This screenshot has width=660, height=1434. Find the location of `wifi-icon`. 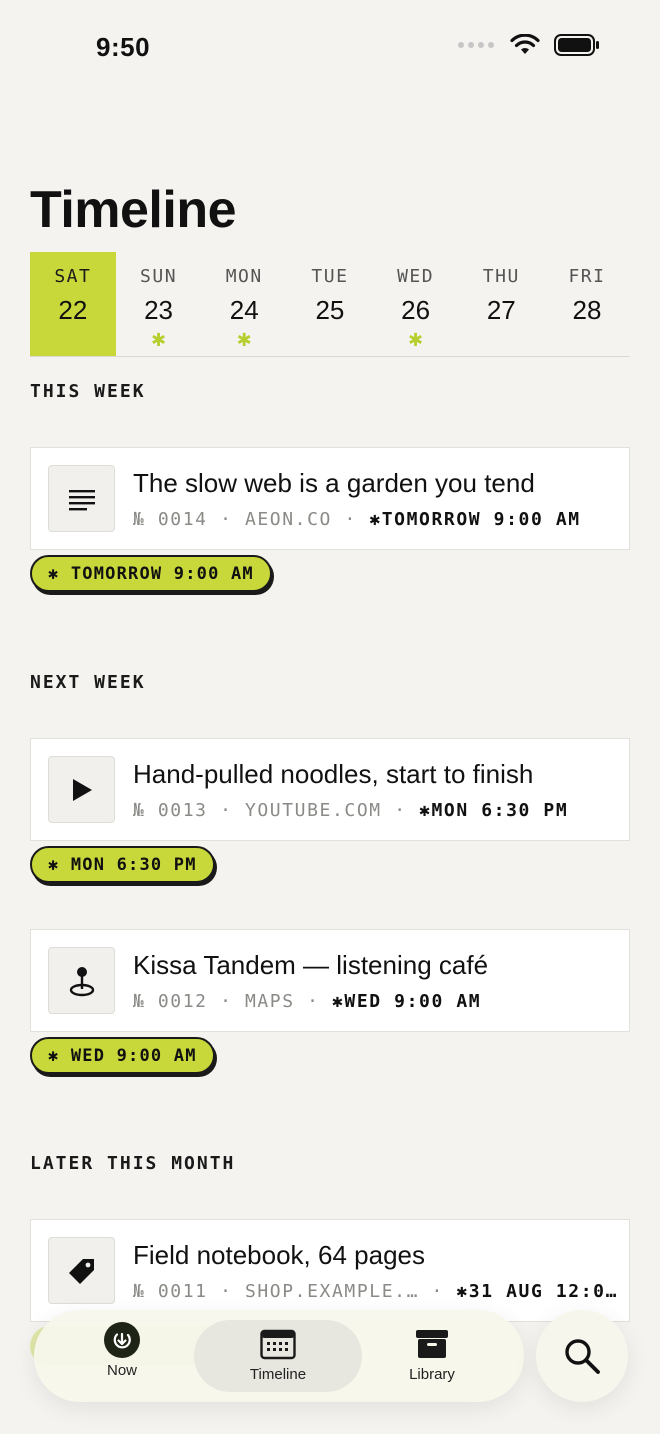

wifi-icon is located at coordinates (525, 44).